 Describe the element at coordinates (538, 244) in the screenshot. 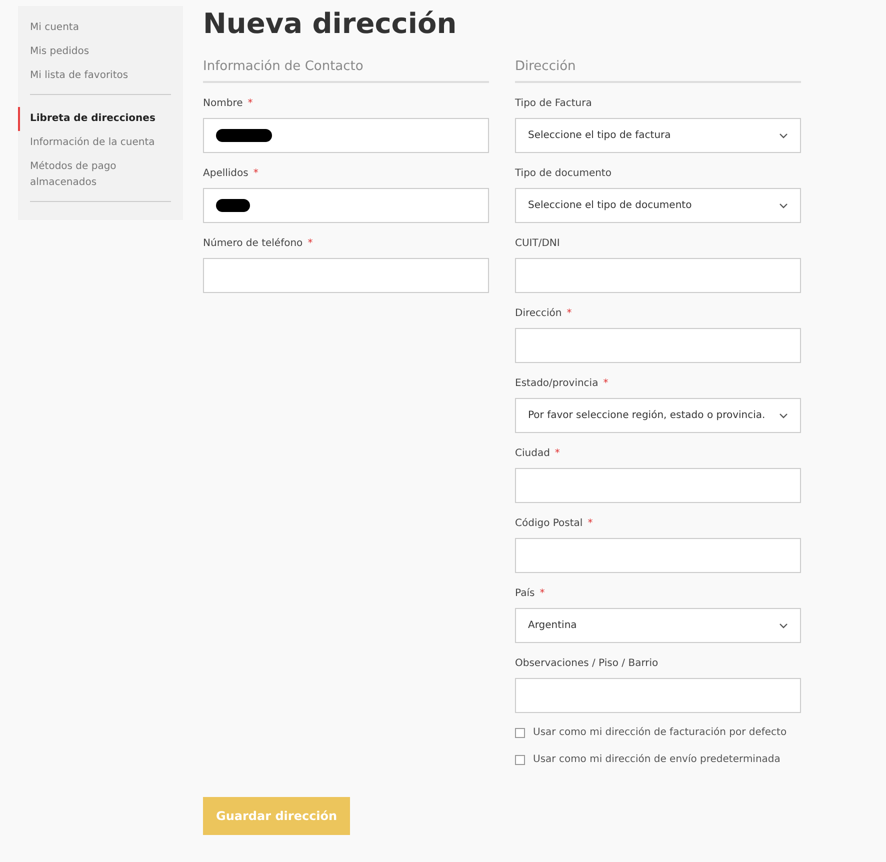

I see `field-label: CUIT/DNI` at that location.